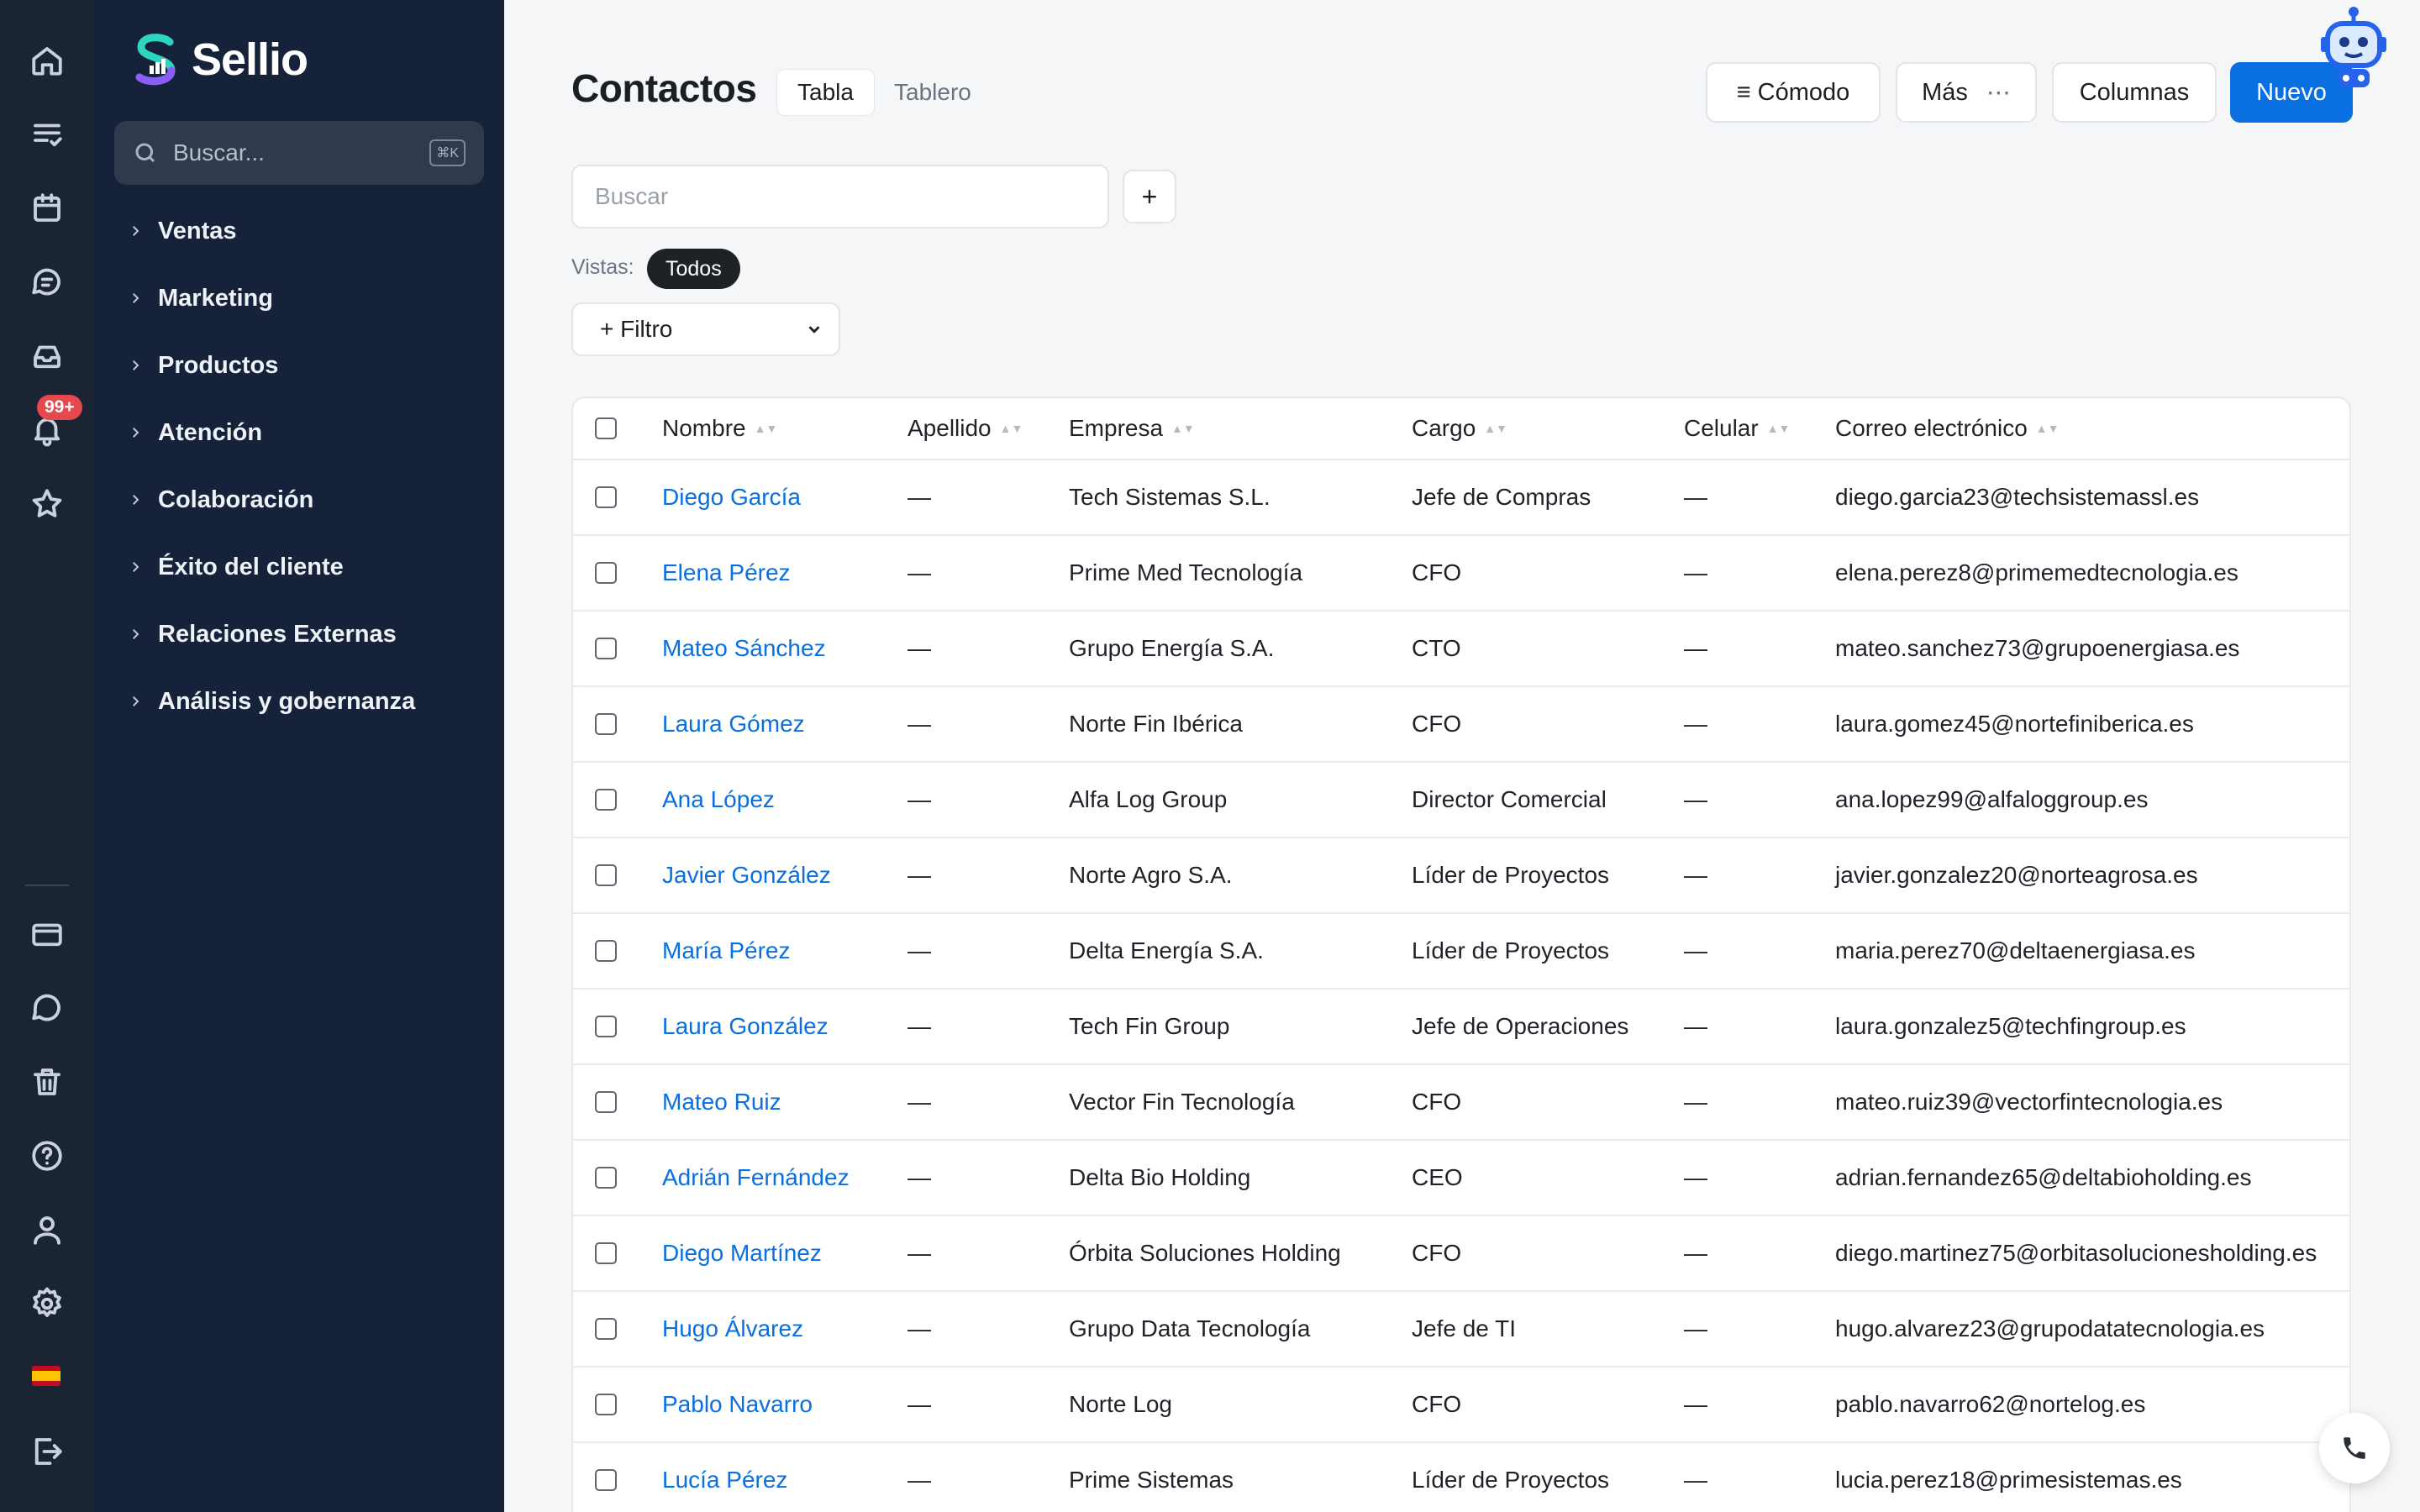 The image size is (2420, 1512). What do you see at coordinates (47, 1081) in the screenshot?
I see `trash-icon` at bounding box center [47, 1081].